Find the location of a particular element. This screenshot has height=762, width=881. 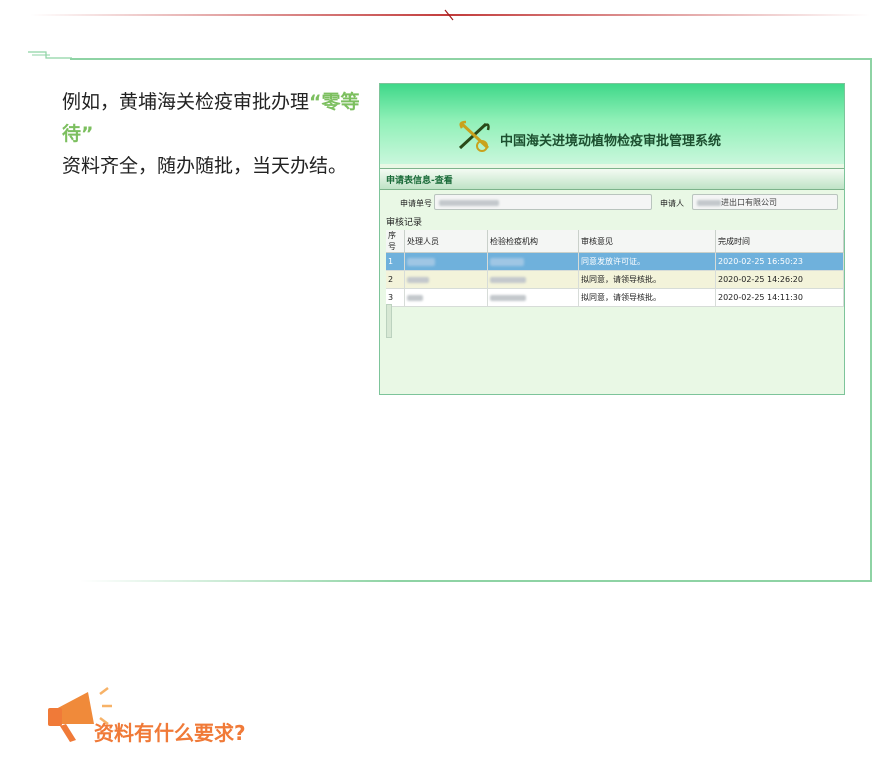

header-handler: 处理人员 is located at coordinates (446, 241).